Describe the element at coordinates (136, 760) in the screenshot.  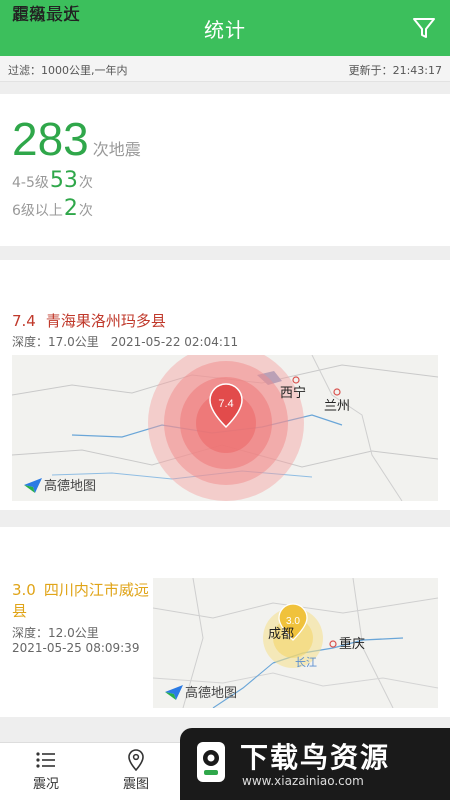
I see `location-pin-icon` at that location.